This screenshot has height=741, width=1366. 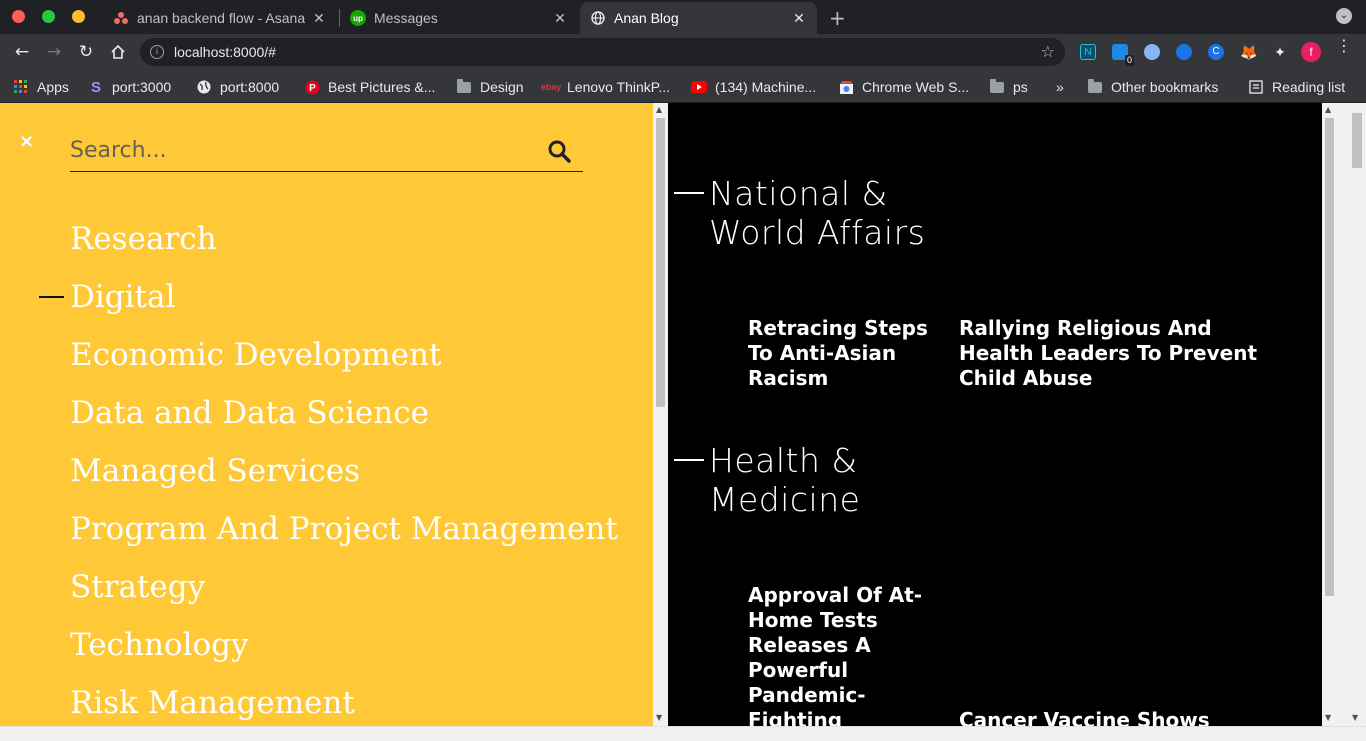 I want to click on bookmark-label: port:8000, so click(x=250, y=87).